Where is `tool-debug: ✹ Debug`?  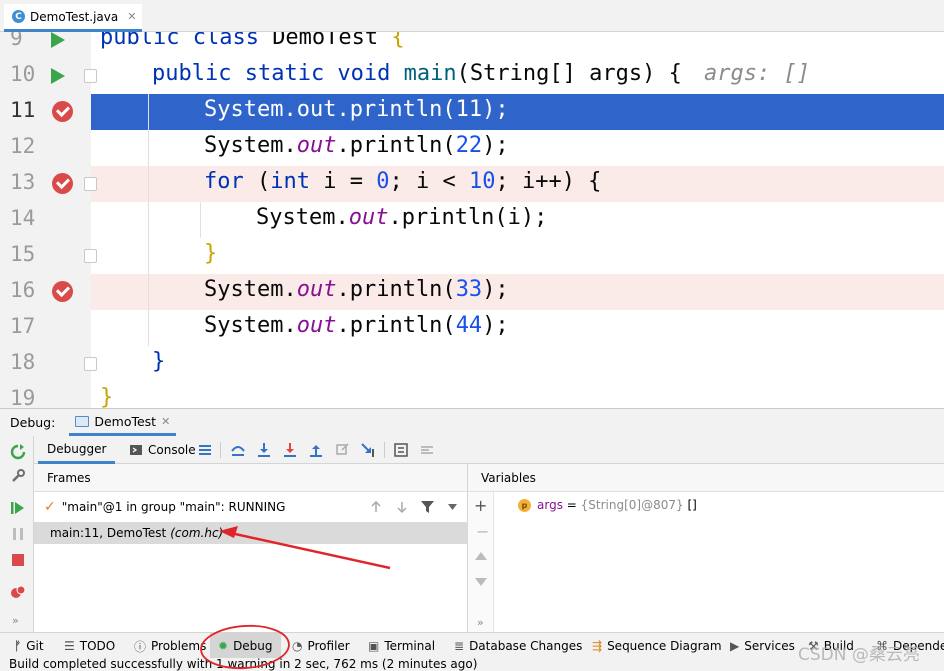
tool-debug: ✹ Debug is located at coordinates (245, 646).